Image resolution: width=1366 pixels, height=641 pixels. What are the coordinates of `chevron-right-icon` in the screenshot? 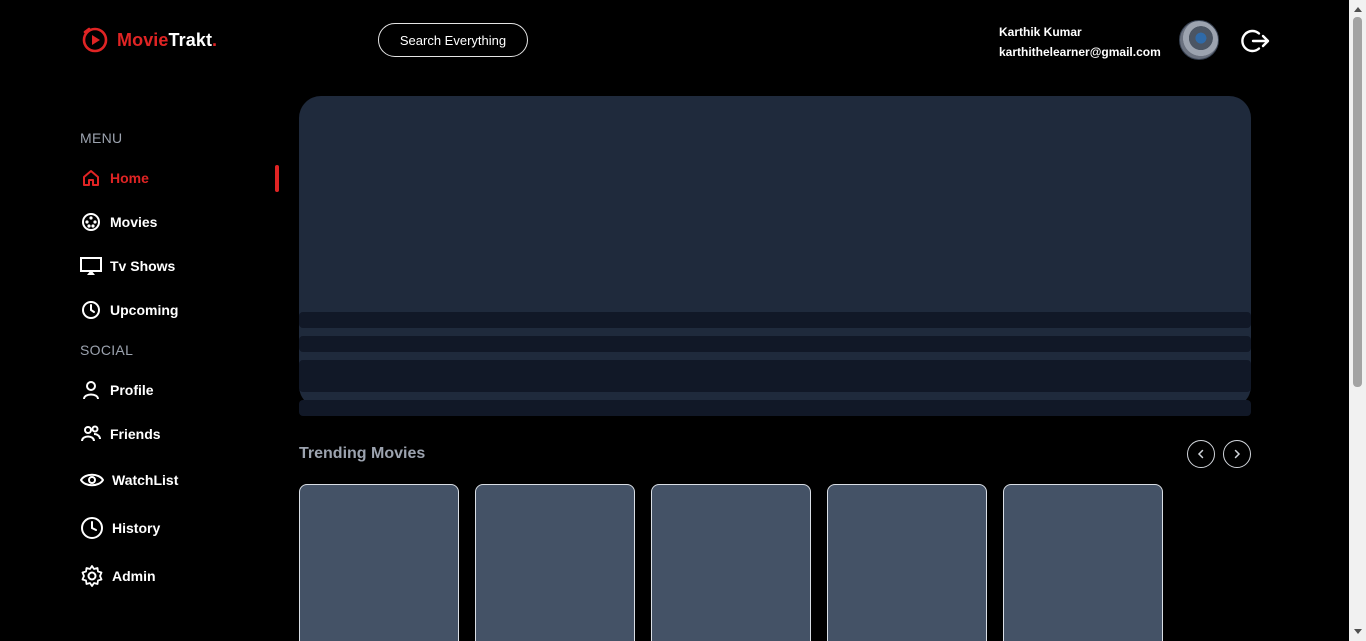 It's located at (1237, 454).